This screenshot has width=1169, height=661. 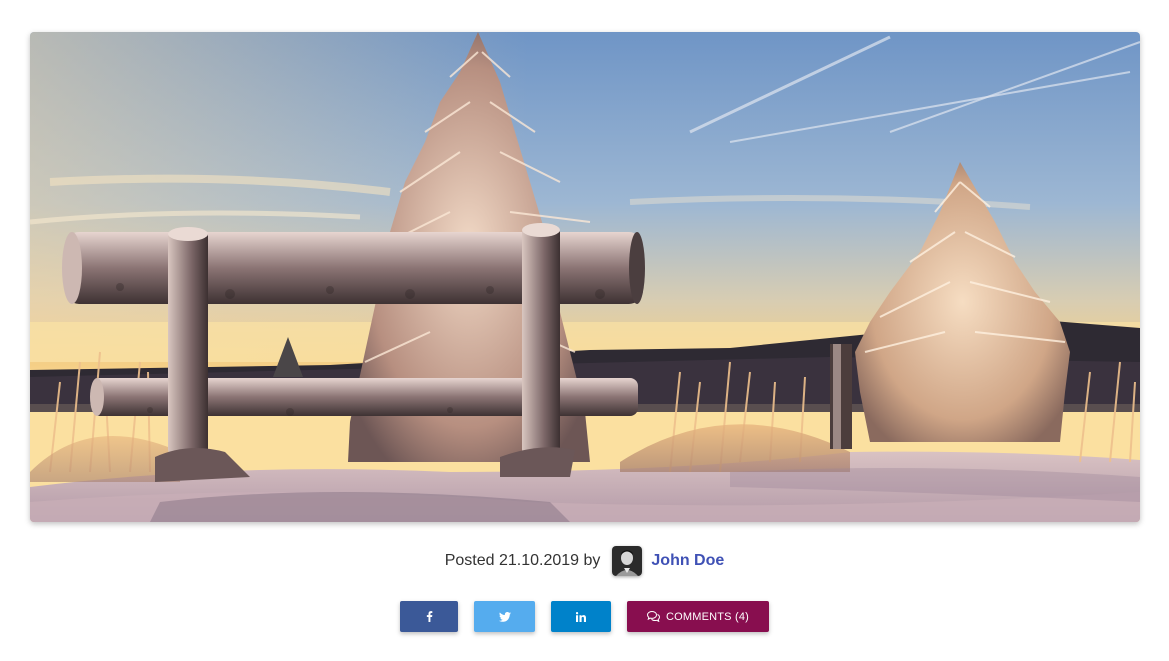 I want to click on author-avatar, so click(x=627, y=561).